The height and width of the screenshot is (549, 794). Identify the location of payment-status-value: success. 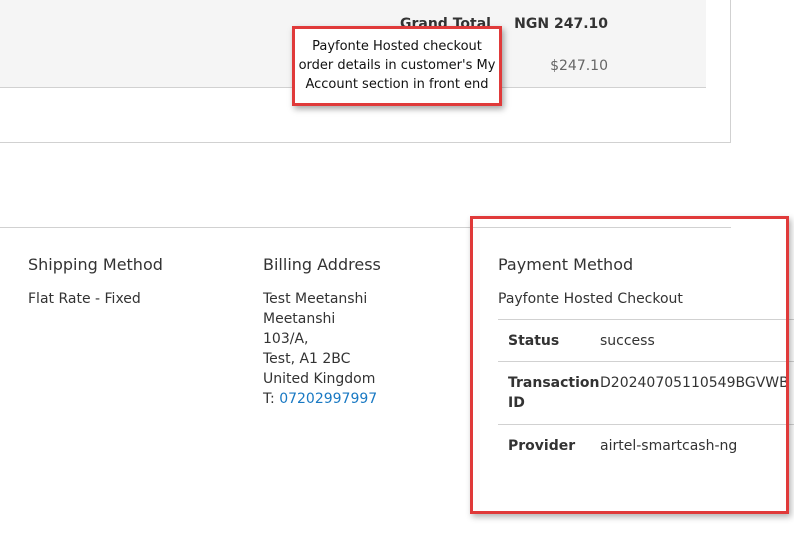
(627, 341).